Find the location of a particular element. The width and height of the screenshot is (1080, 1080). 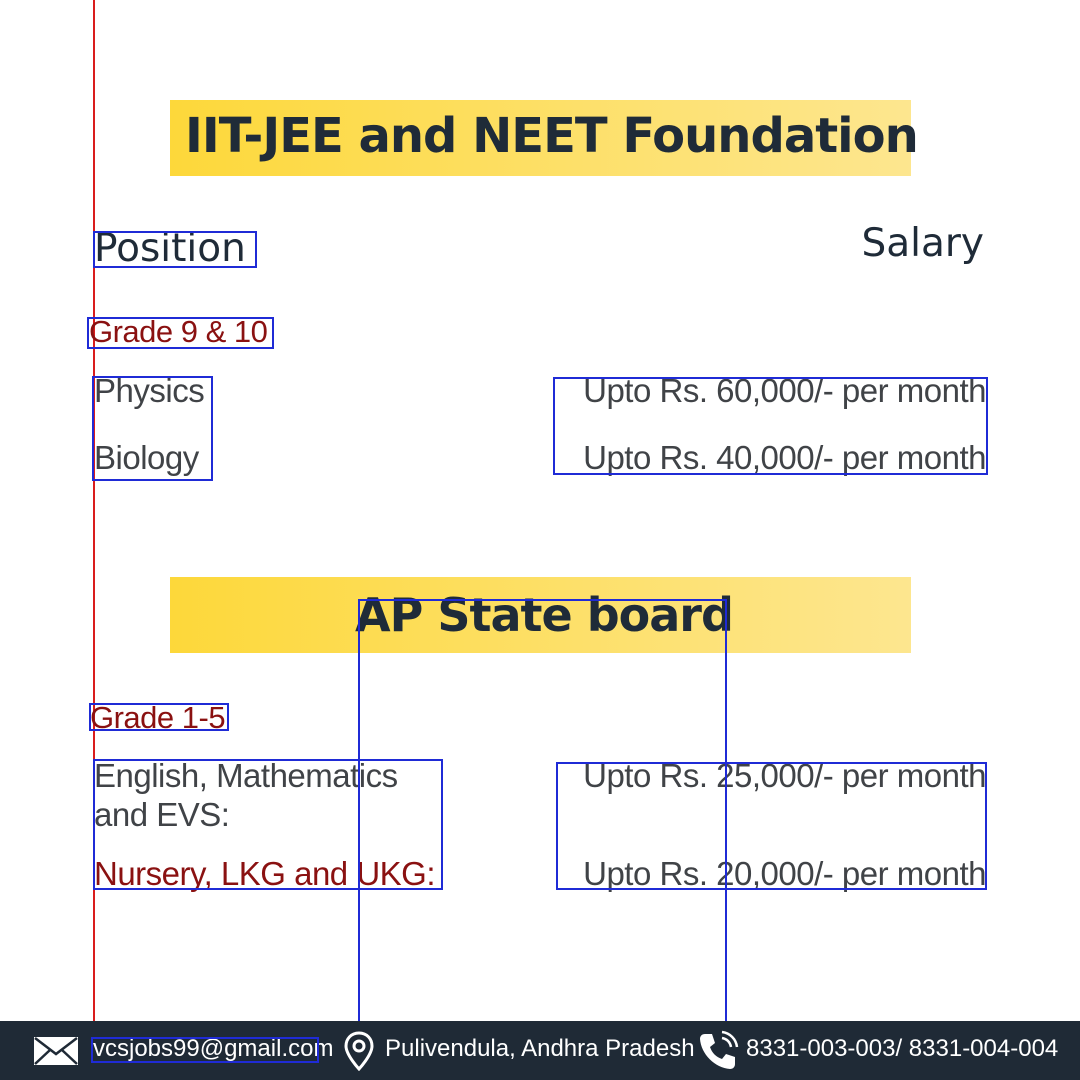

envelope-icon is located at coordinates (56, 1053).